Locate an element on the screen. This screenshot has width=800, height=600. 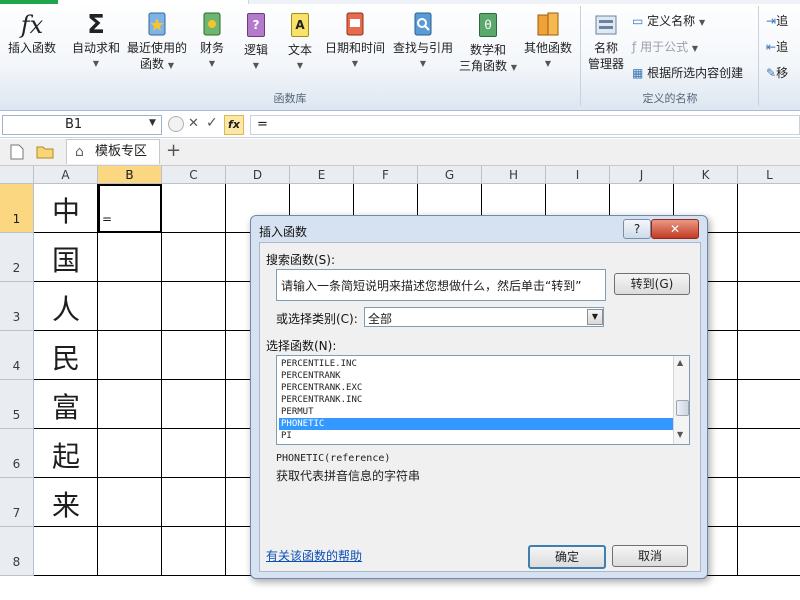
insert-function-fx-icon: fx is located at coordinates (234, 125).